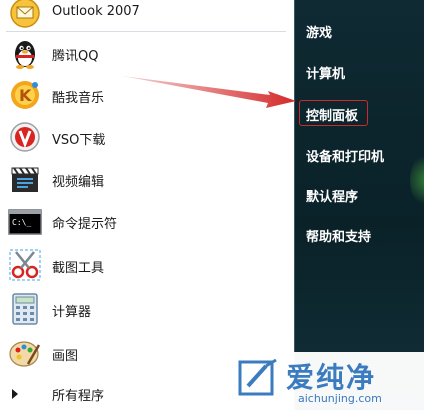  Describe the element at coordinates (147, 265) in the screenshot. I see `program-item-snipping: 截图工具` at that location.